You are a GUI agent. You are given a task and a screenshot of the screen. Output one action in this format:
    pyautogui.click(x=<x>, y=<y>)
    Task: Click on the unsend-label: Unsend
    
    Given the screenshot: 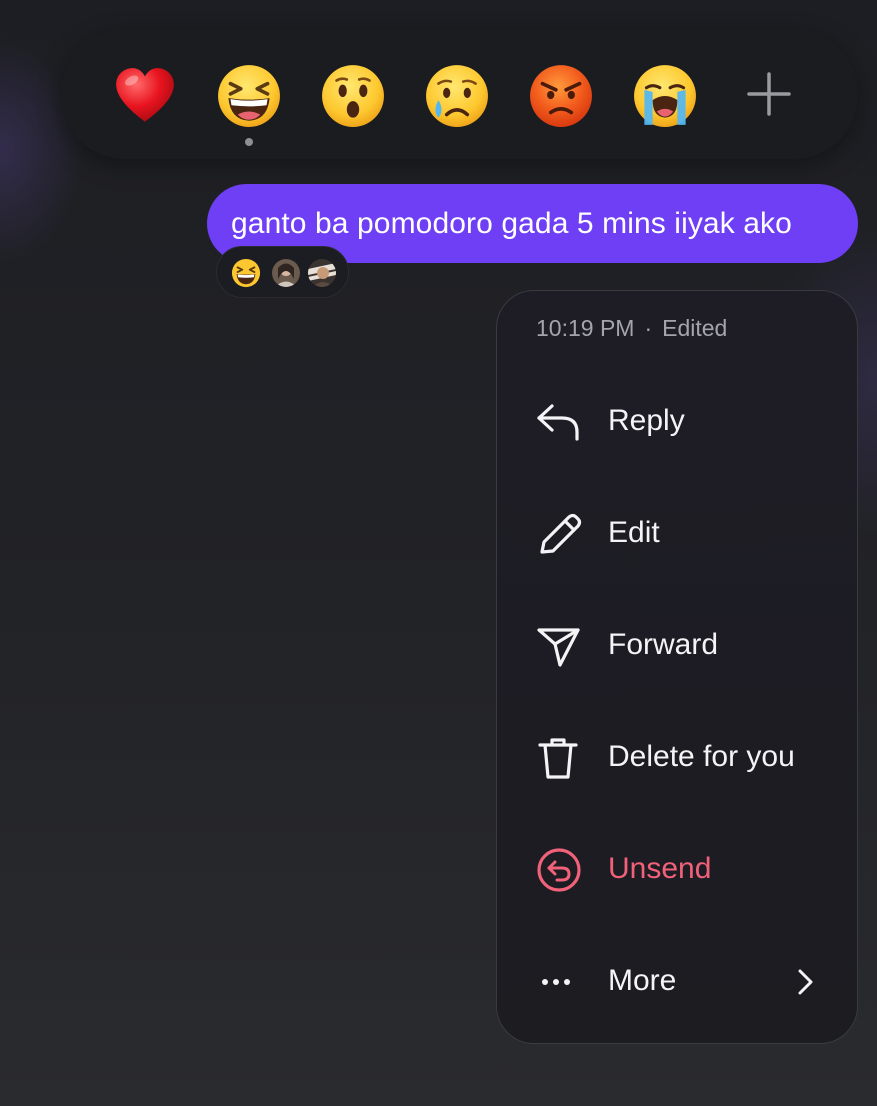 What is the action you would take?
    pyautogui.click(x=660, y=868)
    